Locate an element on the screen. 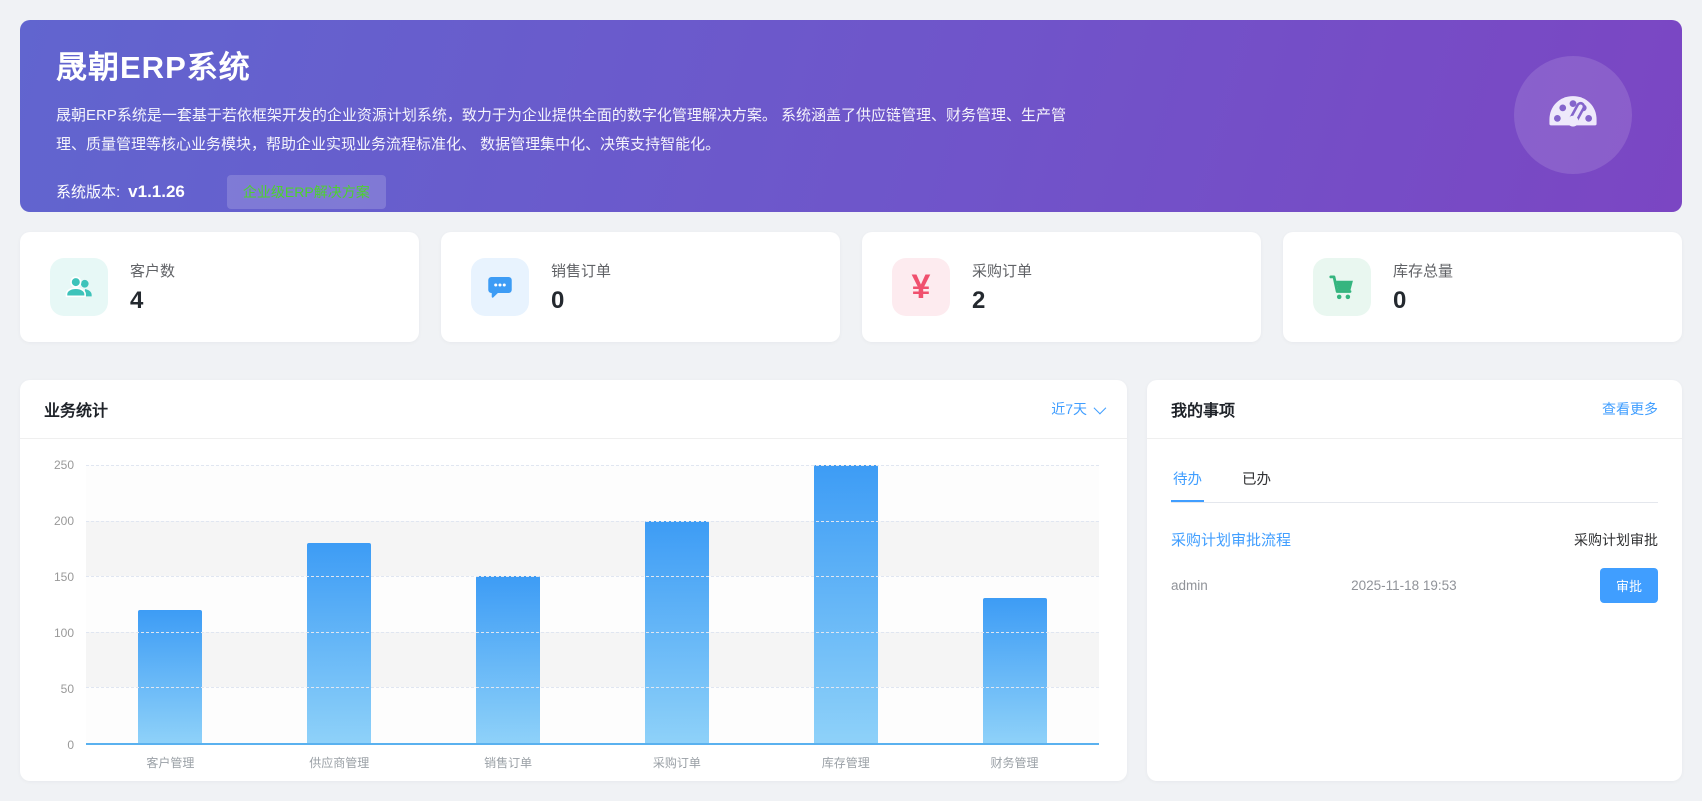  yen-icon: ¥ is located at coordinates (921, 287).